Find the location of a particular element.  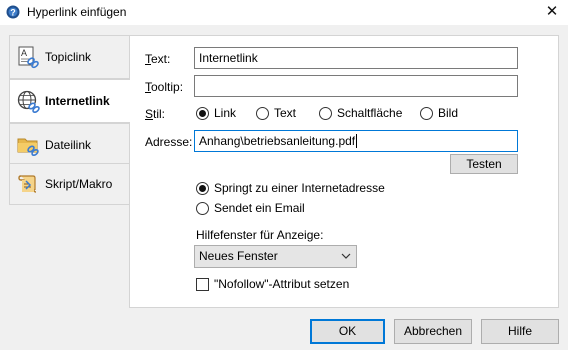

stil-radio-link: Link is located at coordinates (216, 113).